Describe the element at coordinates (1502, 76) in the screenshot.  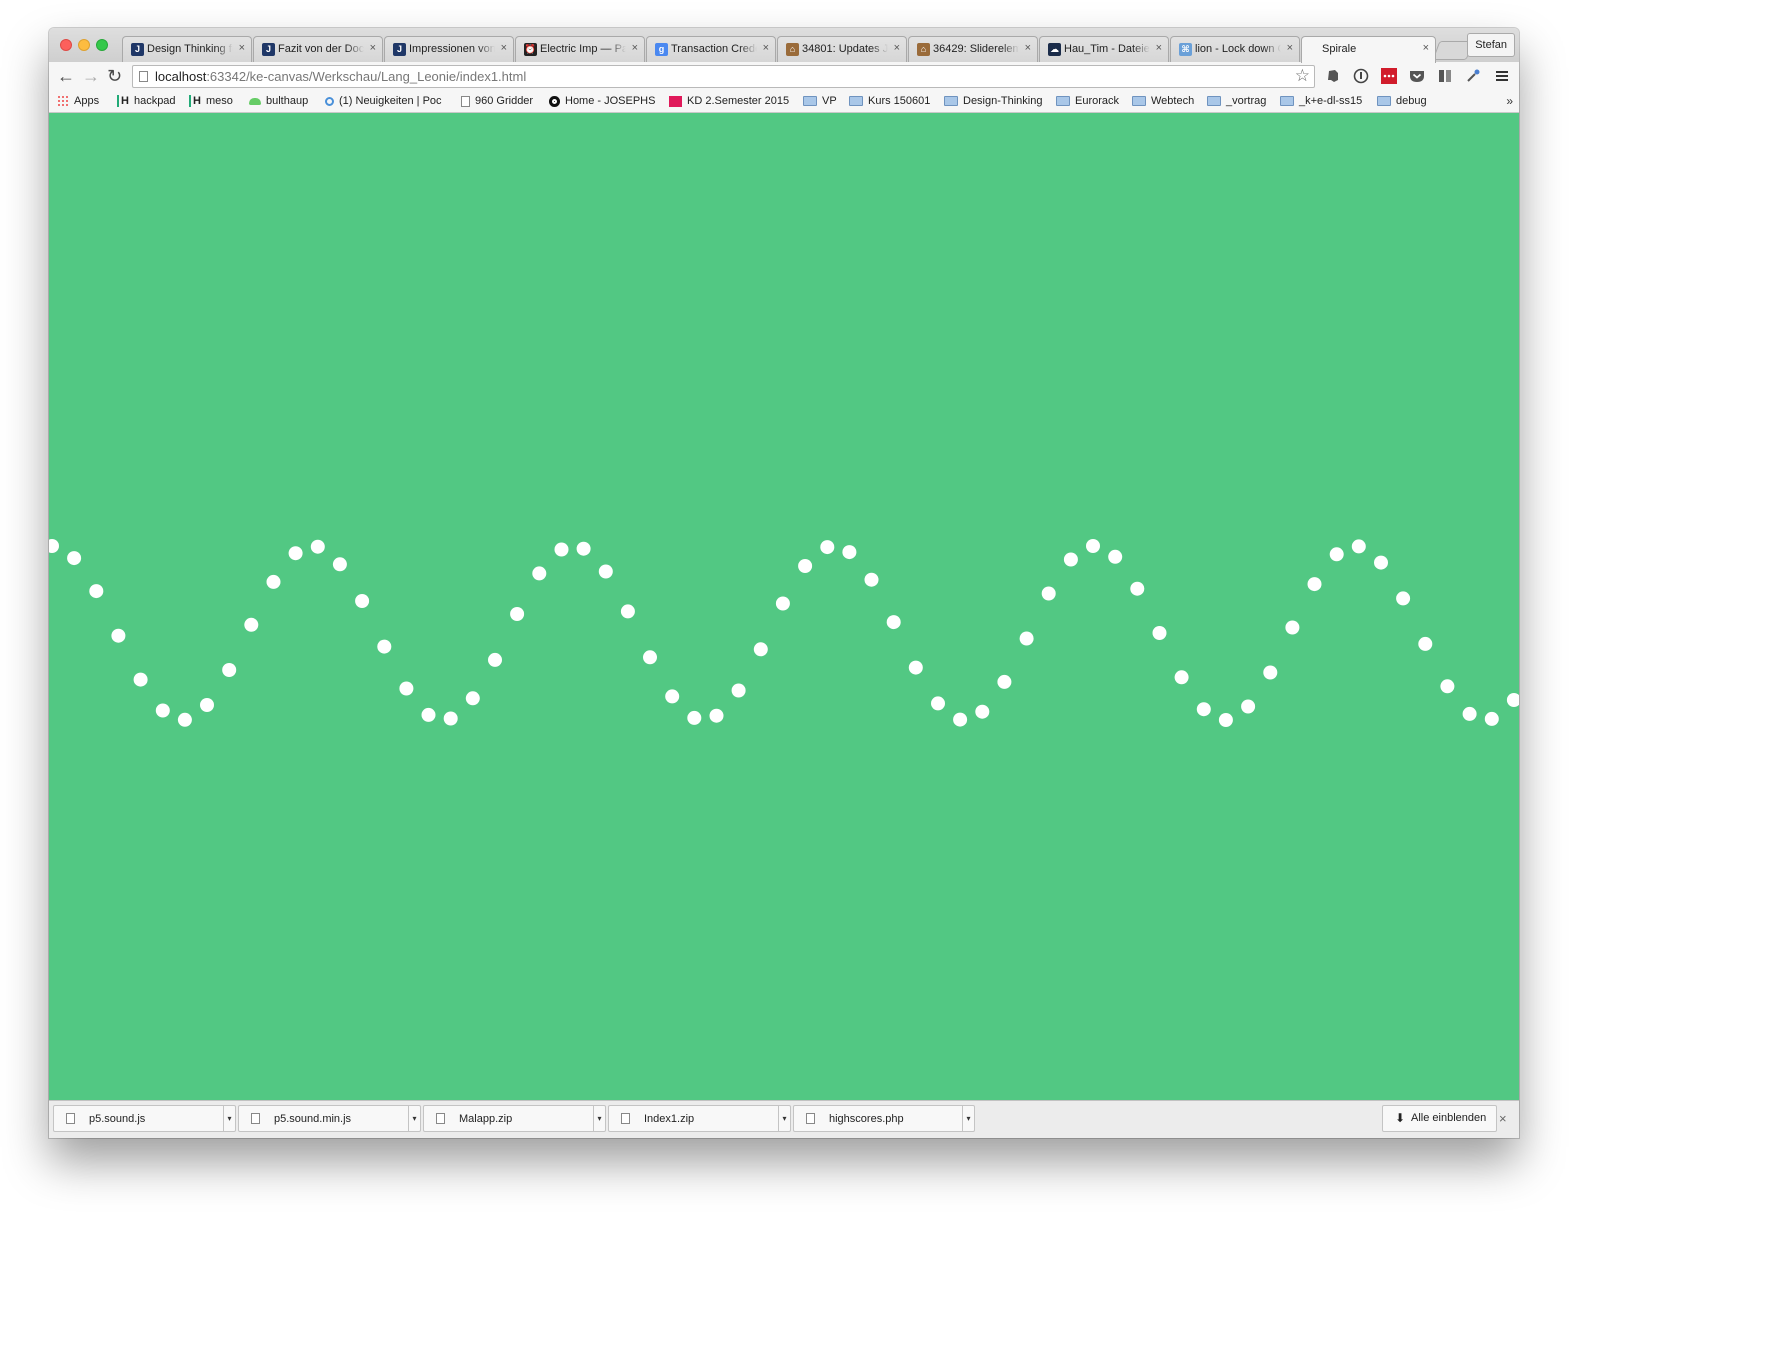
I see `menu-icon` at that location.